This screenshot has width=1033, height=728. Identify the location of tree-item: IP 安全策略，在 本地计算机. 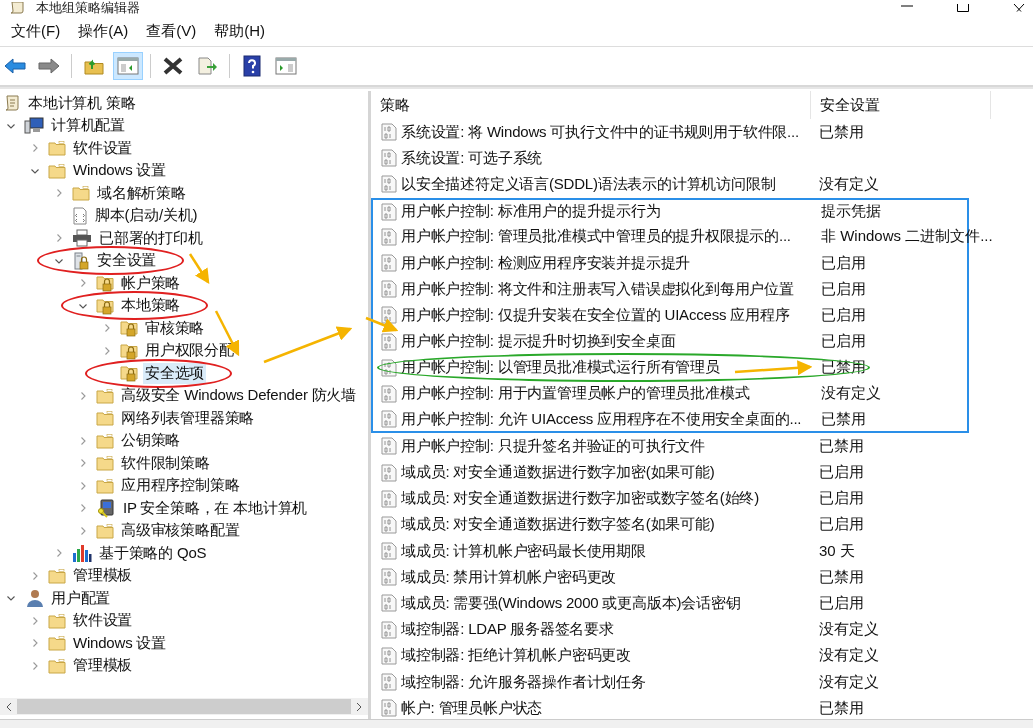
(215, 508).